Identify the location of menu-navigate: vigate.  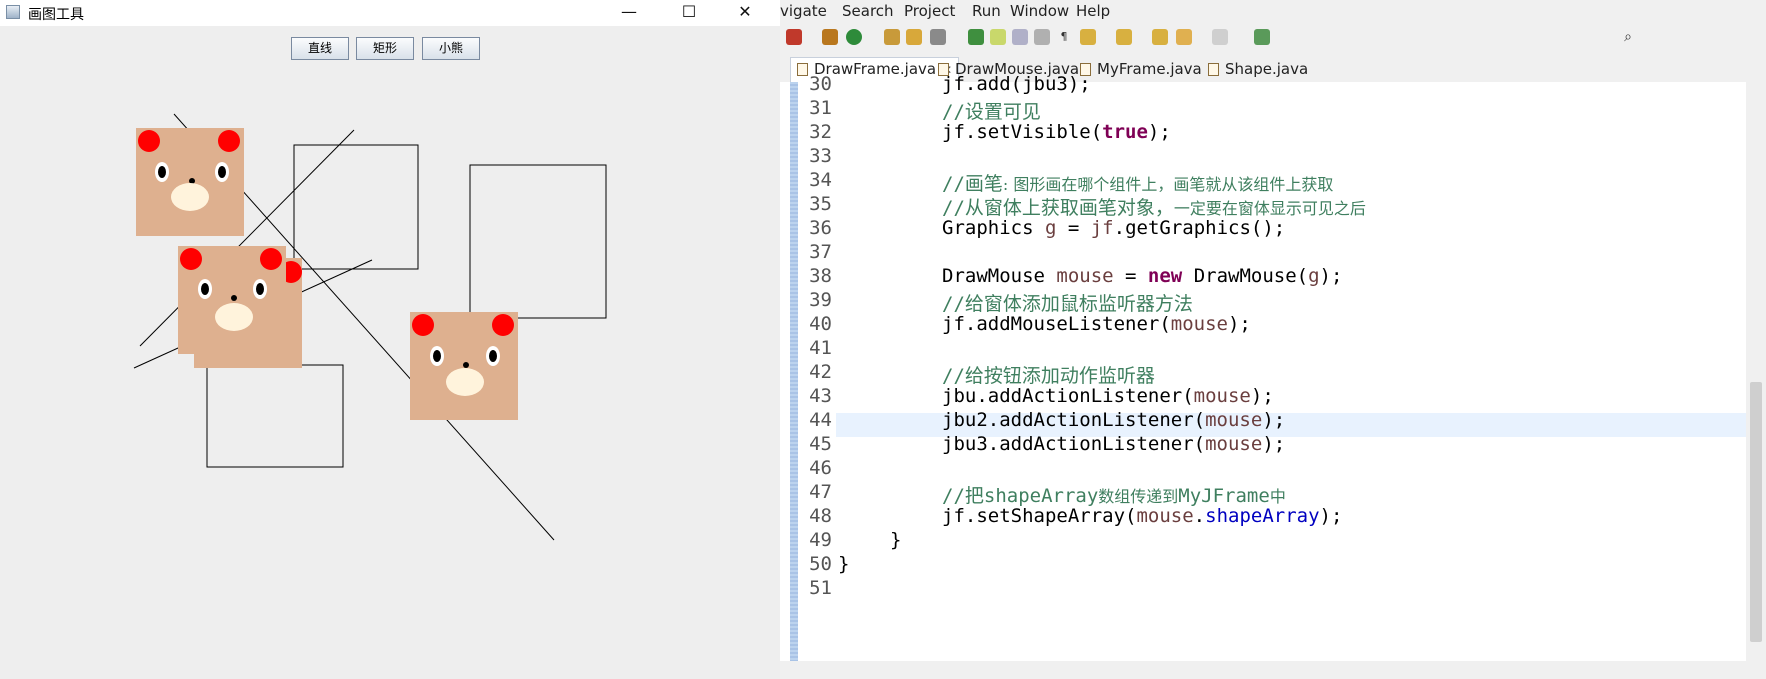
(803, 11).